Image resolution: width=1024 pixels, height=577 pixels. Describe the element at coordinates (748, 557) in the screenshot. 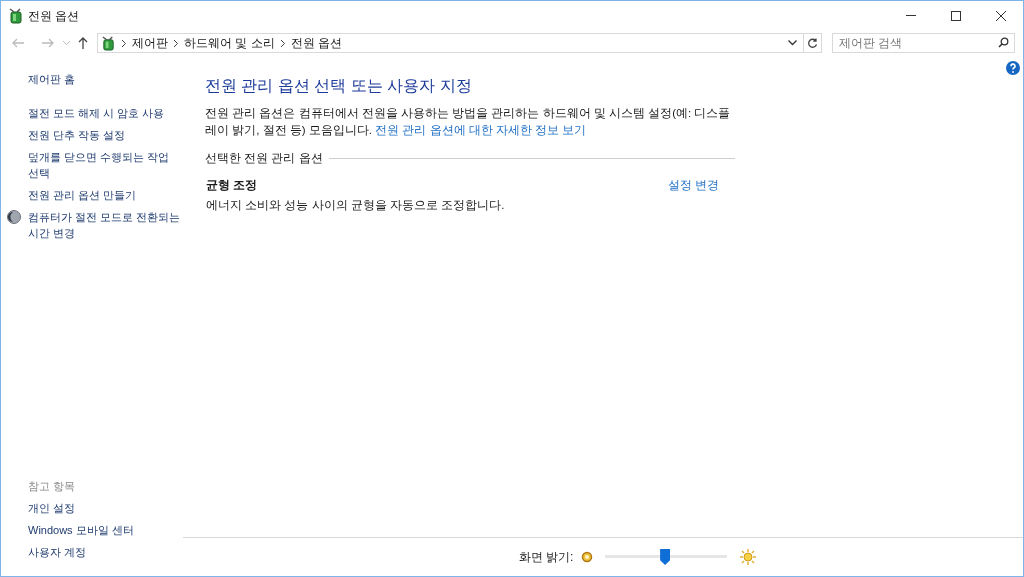

I see `bright-sun-icon` at that location.